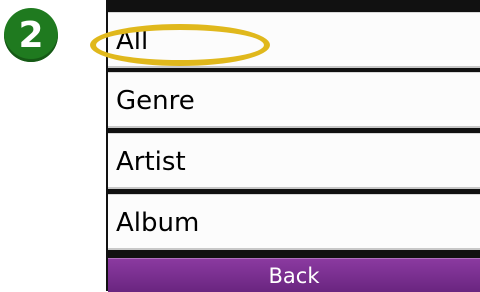 The image size is (480, 292). I want to click on menu-item-label: Genre, so click(155, 100).